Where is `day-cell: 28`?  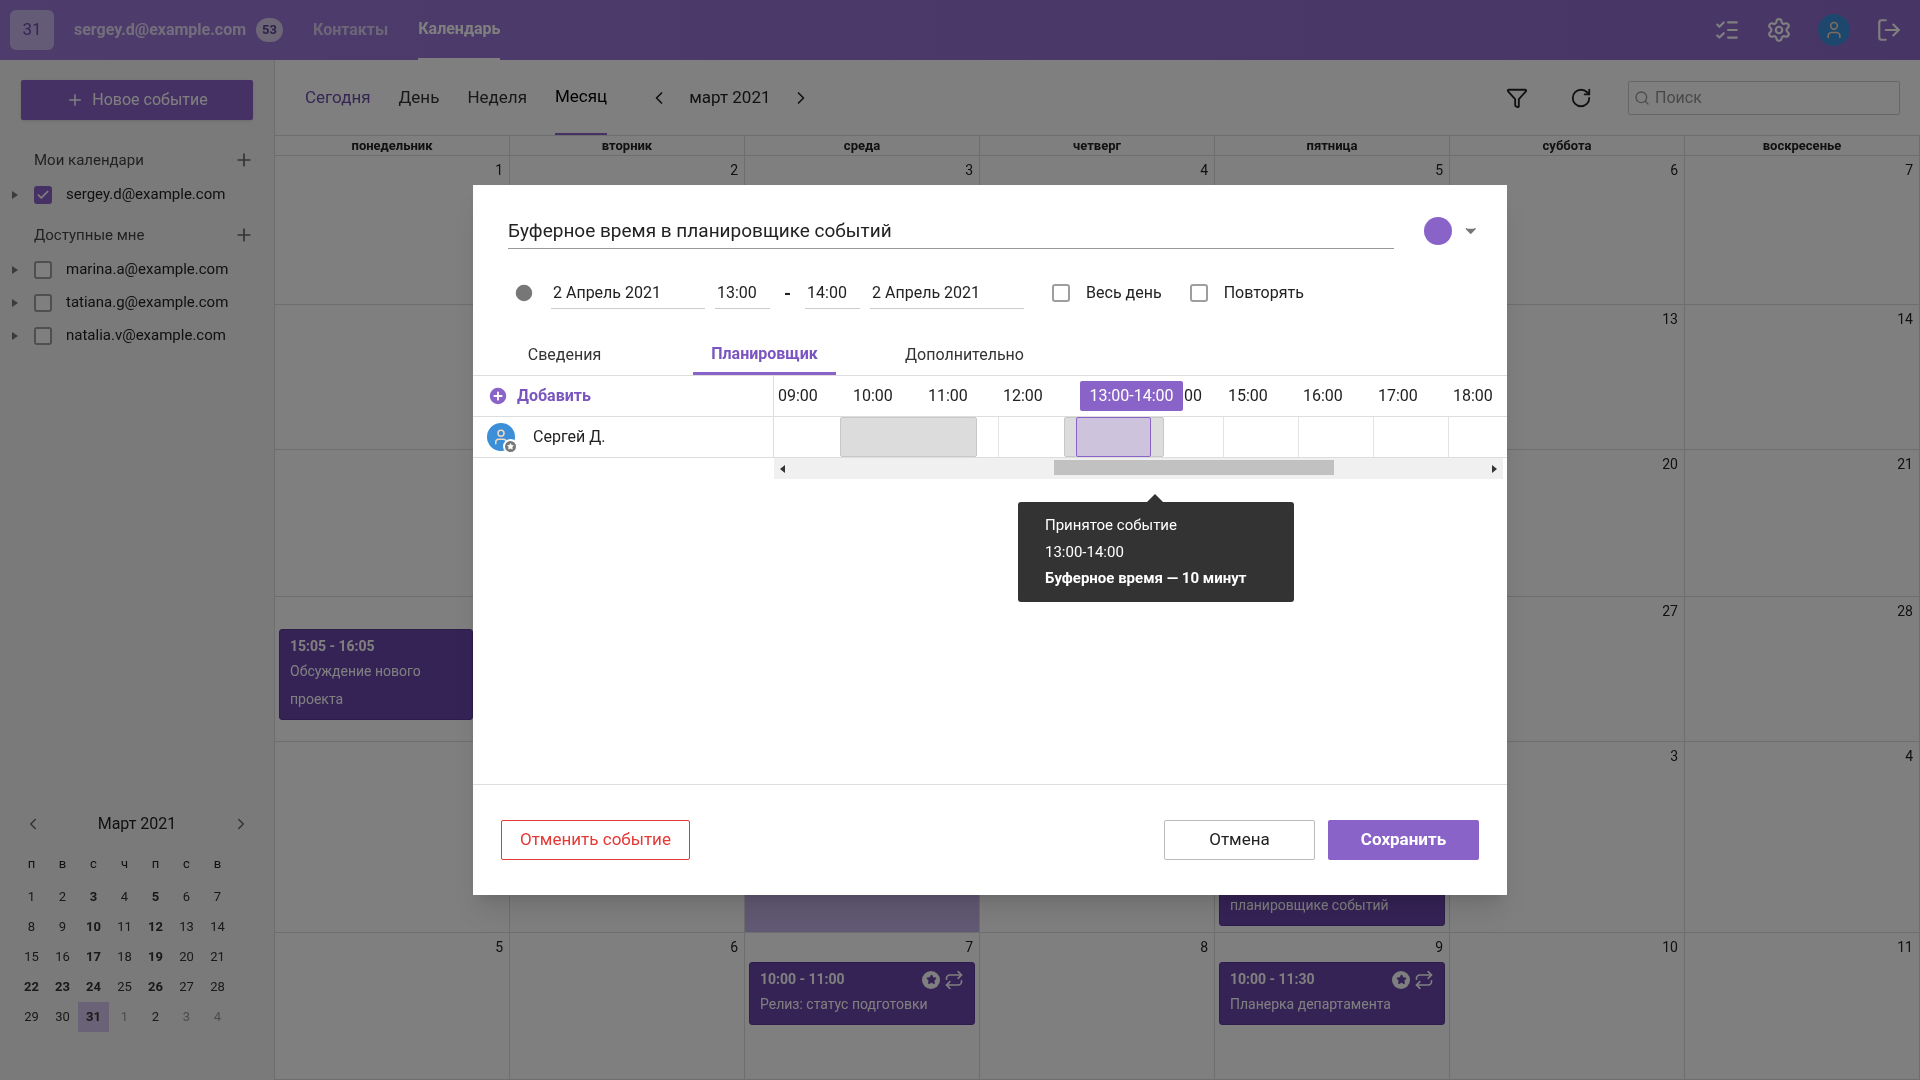 day-cell: 28 is located at coordinates (1802, 669).